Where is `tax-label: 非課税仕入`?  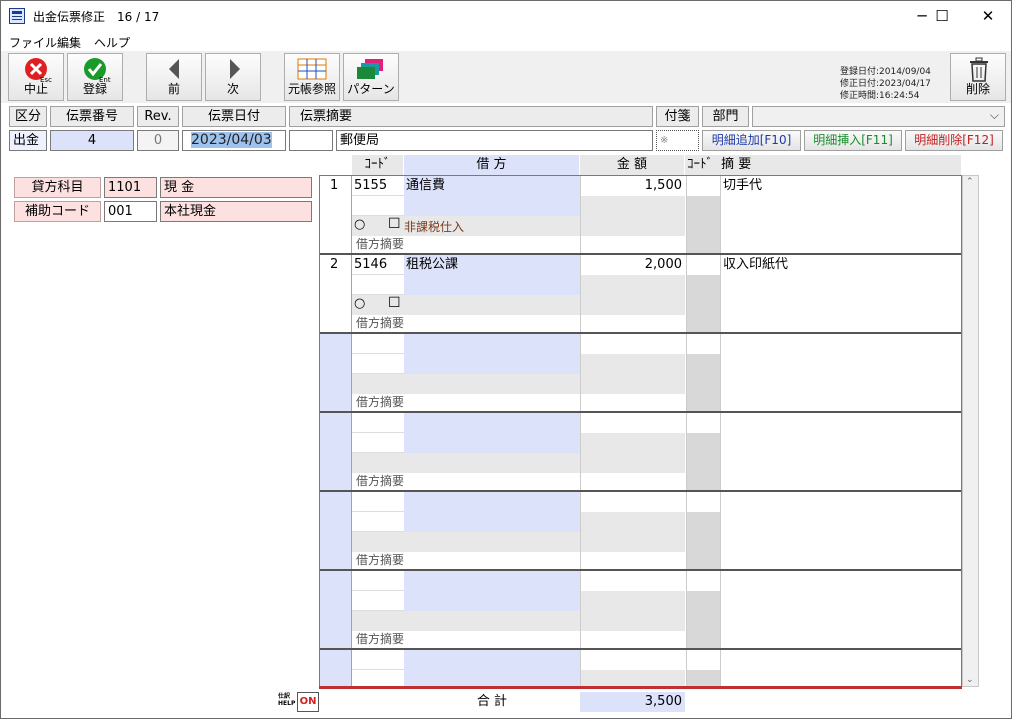 tax-label: 非課税仕入 is located at coordinates (434, 227).